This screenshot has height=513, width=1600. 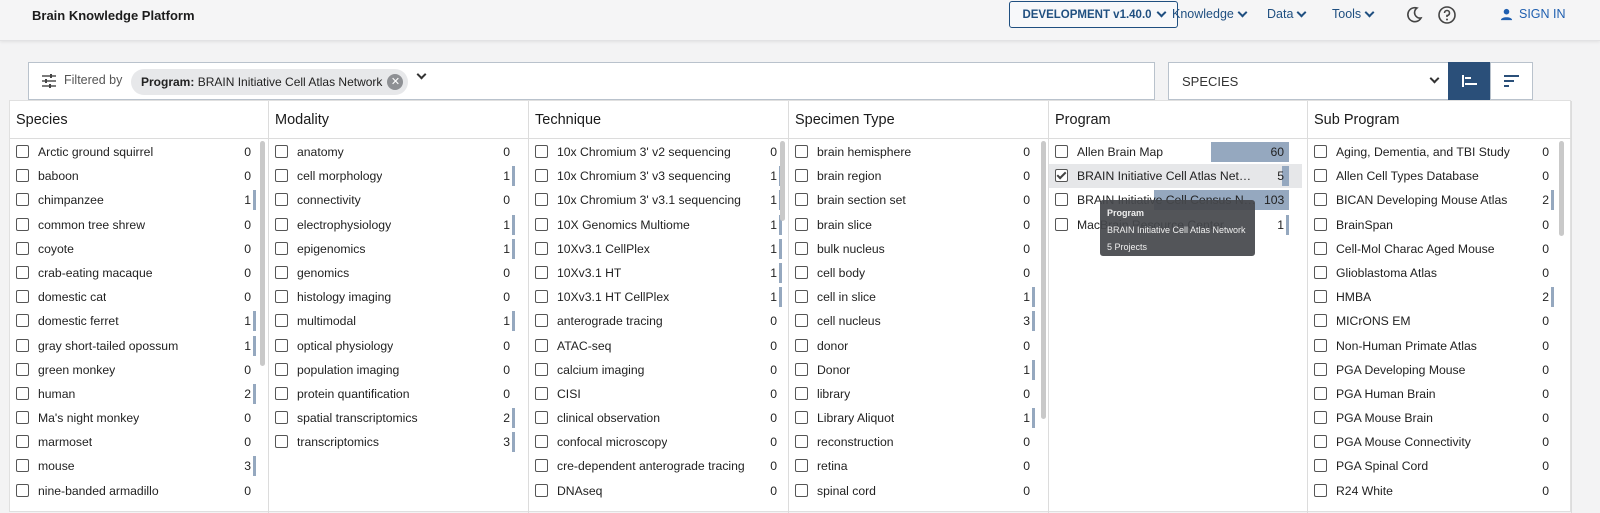 What do you see at coordinates (396, 176) in the screenshot?
I see `facet-row: cell morphology 1` at bounding box center [396, 176].